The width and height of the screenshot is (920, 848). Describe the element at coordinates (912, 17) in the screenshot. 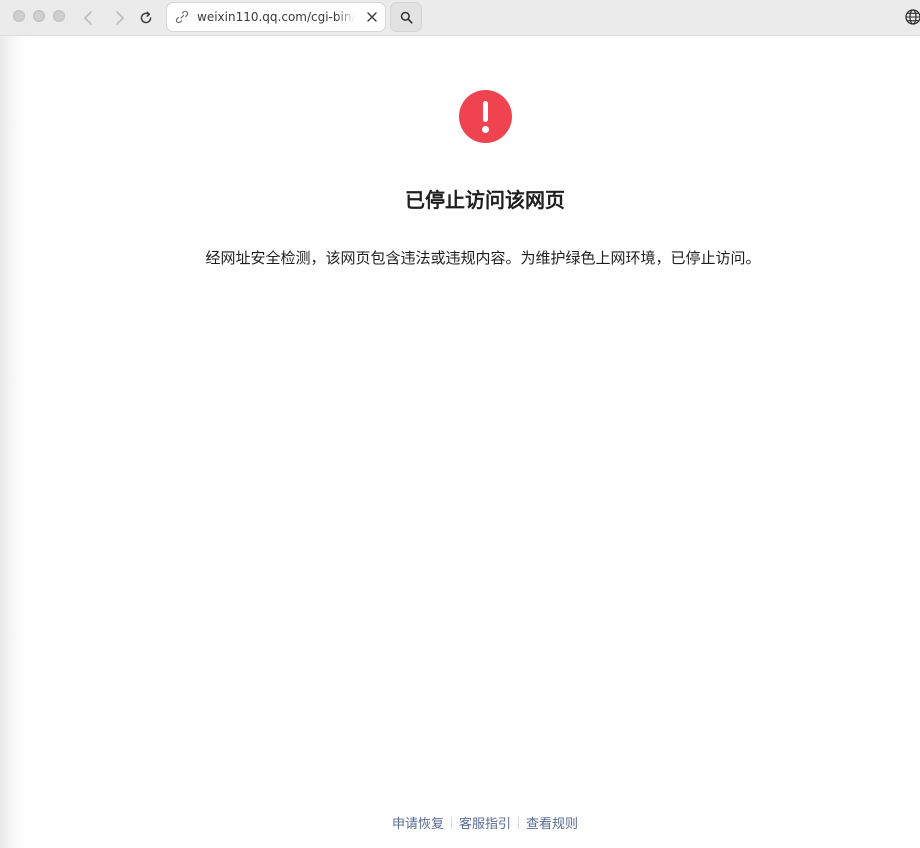

I see `globe-icon` at that location.